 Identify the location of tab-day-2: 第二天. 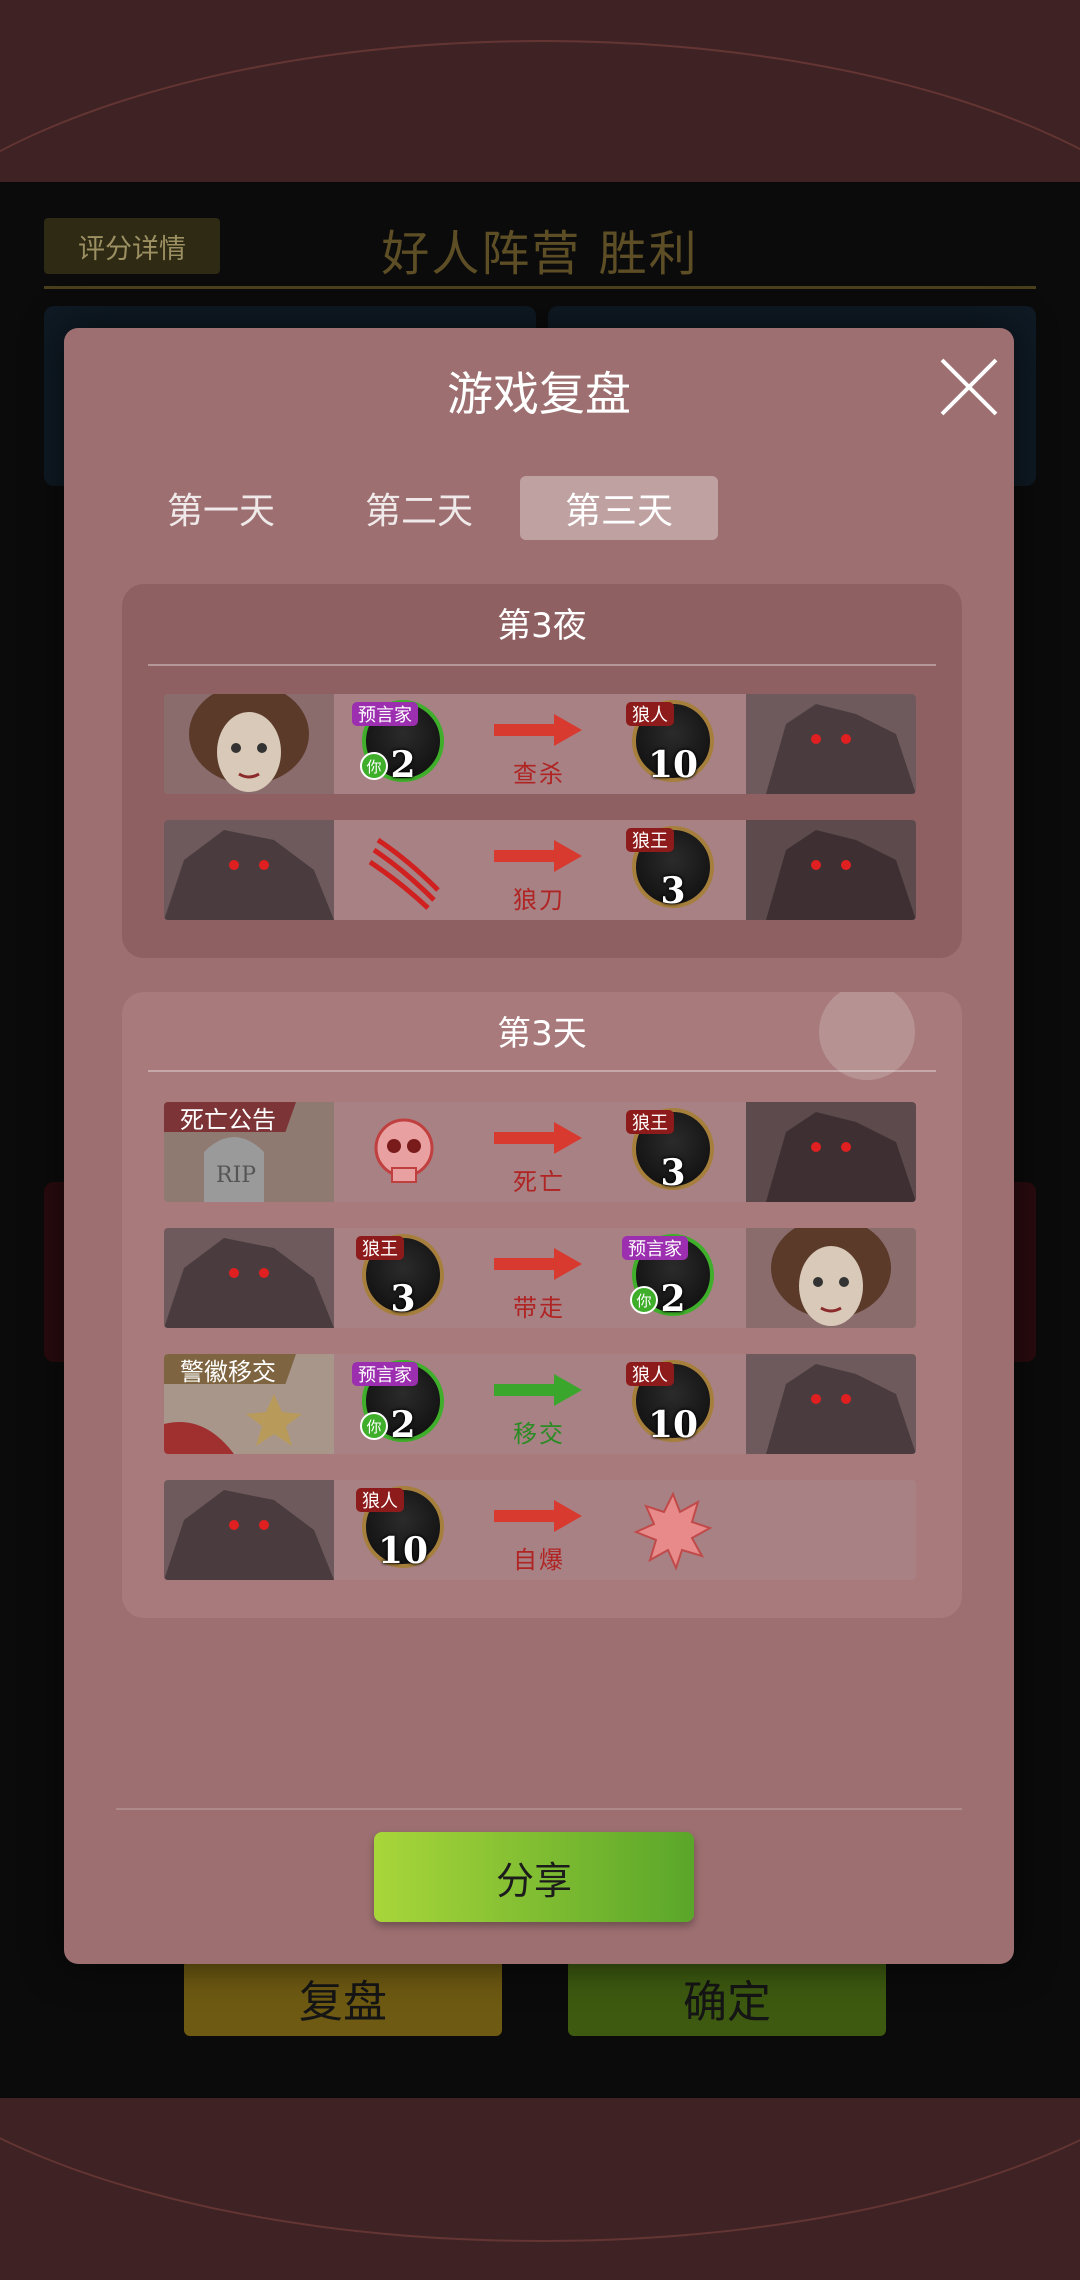
(419, 508).